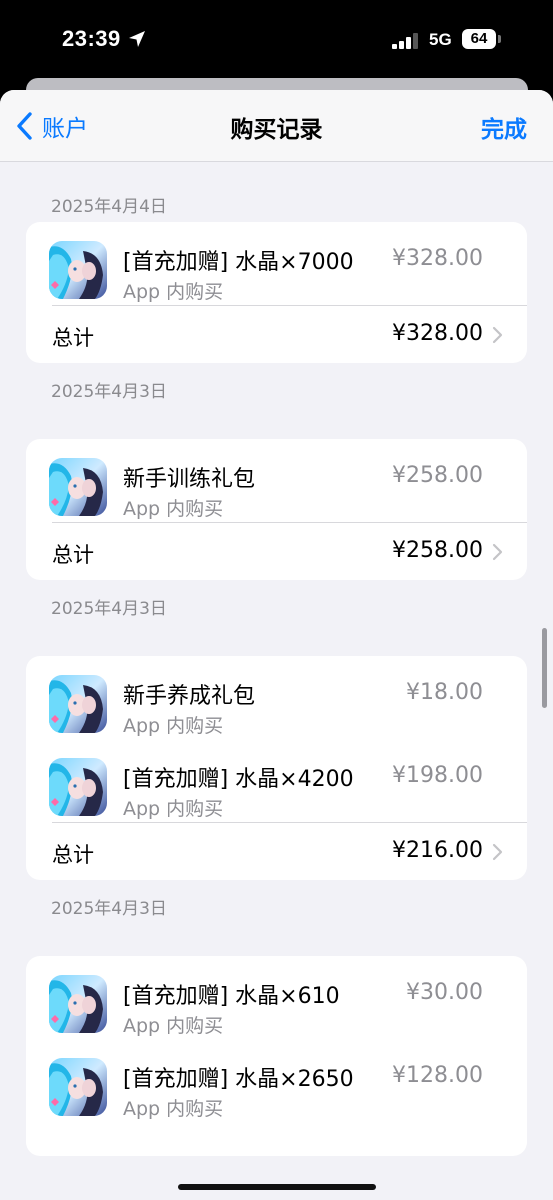 Image resolution: width=553 pixels, height=1200 pixels. I want to click on scroll-indicator, so click(544, 668).